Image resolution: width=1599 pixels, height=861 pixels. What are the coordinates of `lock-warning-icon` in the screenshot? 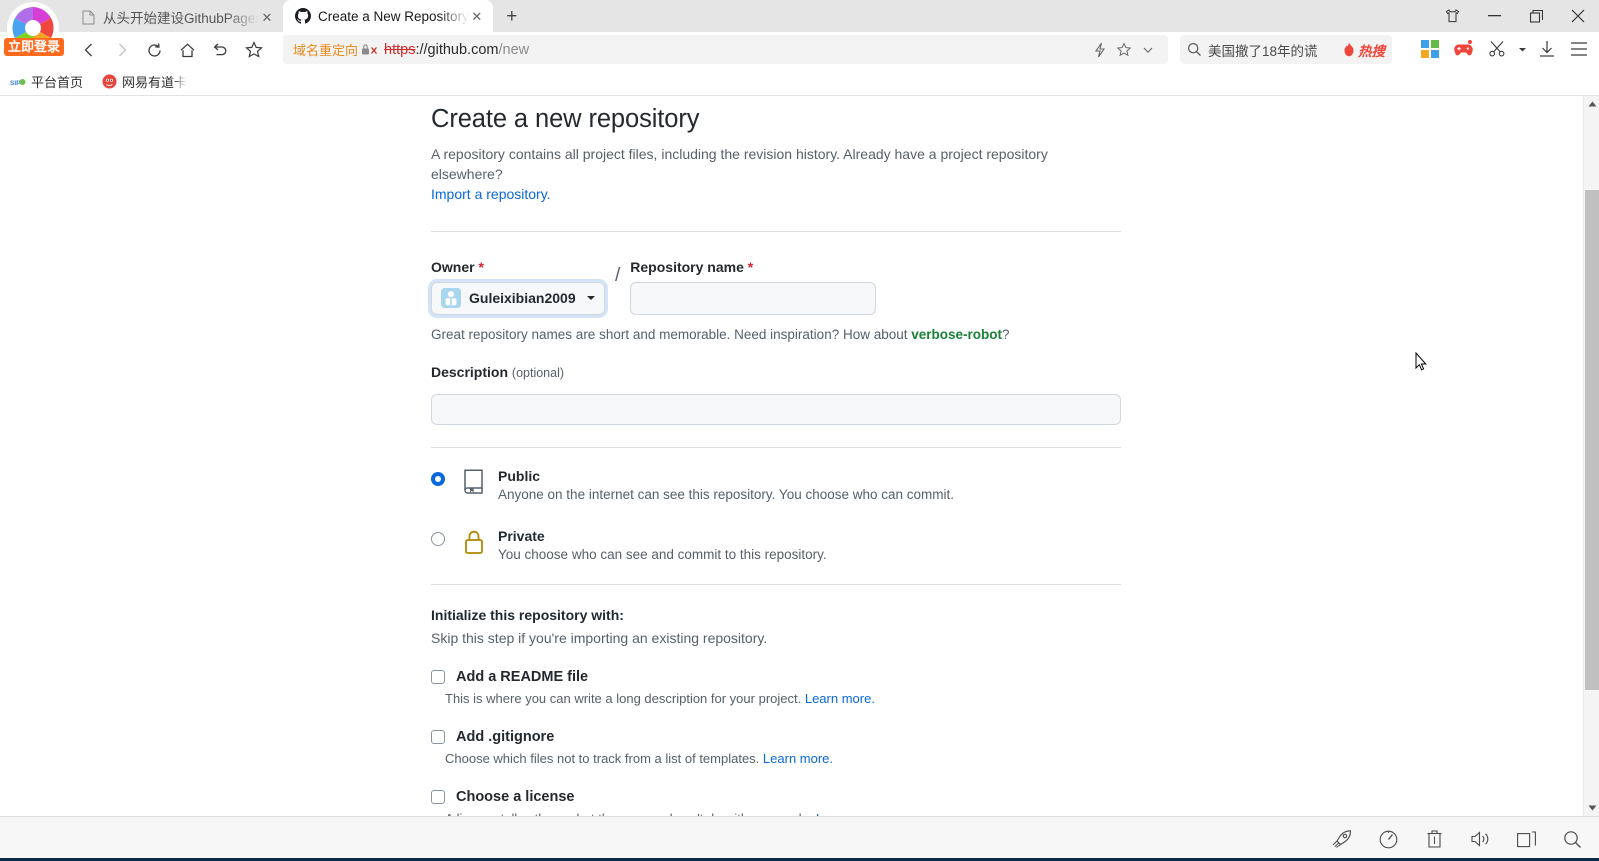 It's located at (370, 50).